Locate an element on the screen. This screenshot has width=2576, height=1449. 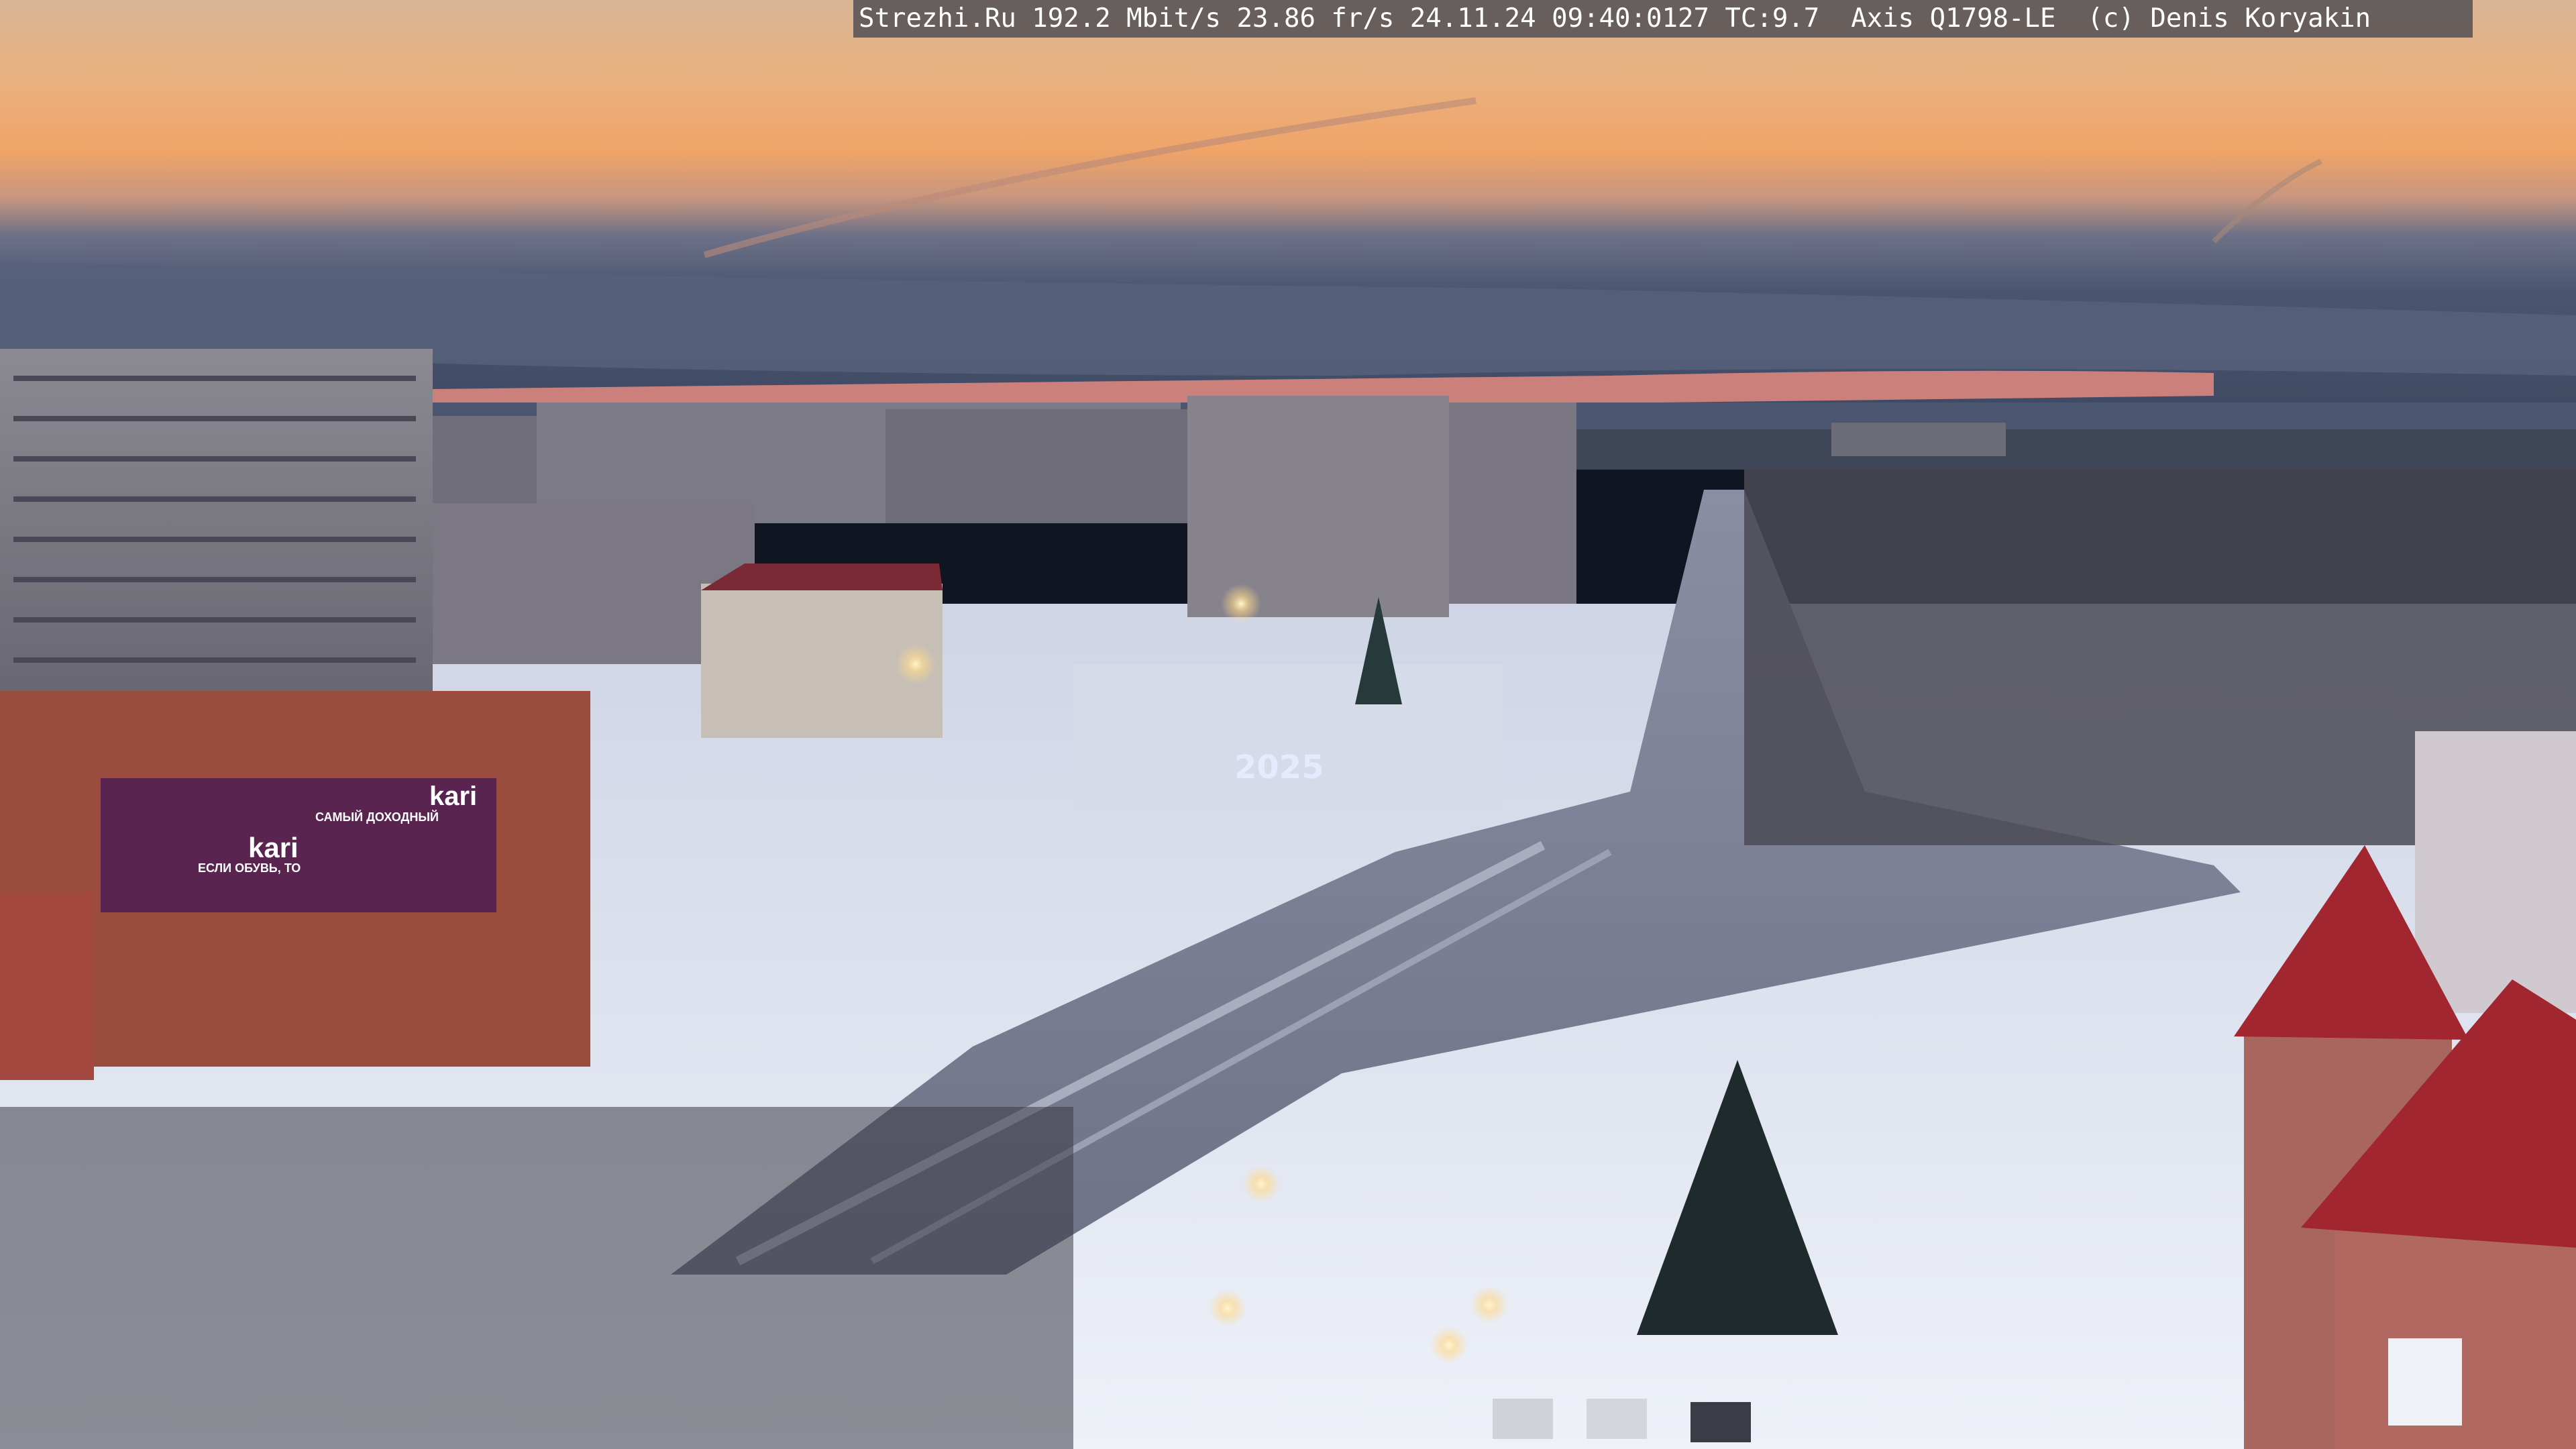
store-brand-sign-2: kari is located at coordinates (273, 847).